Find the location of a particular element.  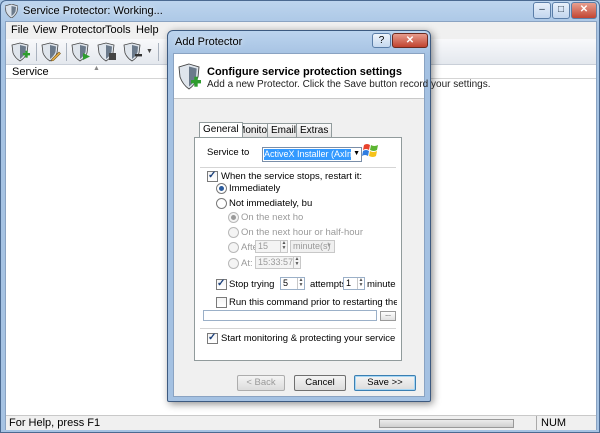

attempts-label: attempts is located at coordinates (328, 284).